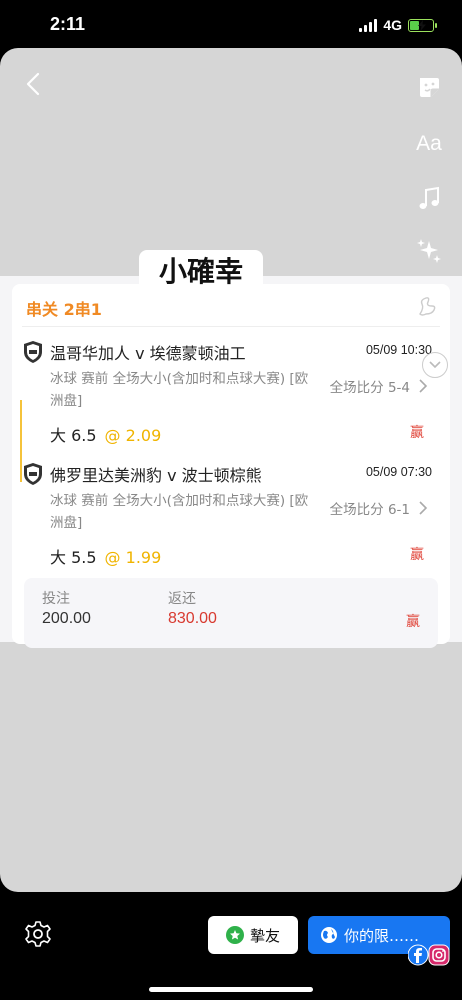 Image resolution: width=462 pixels, height=1000 pixels. What do you see at coordinates (133, 557) in the screenshot?
I see `pick-odds: @ 1.99` at bounding box center [133, 557].